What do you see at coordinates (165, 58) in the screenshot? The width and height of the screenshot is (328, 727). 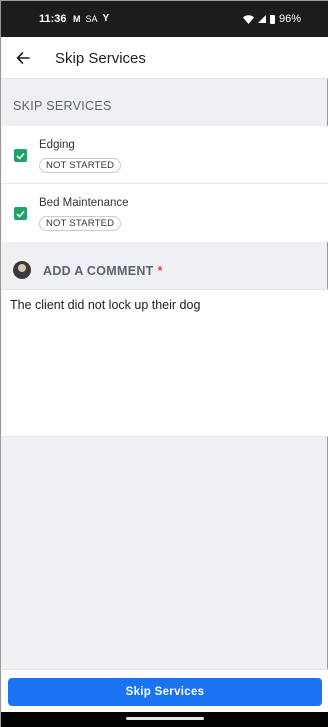 I see `app-bar: Skip Services` at bounding box center [165, 58].